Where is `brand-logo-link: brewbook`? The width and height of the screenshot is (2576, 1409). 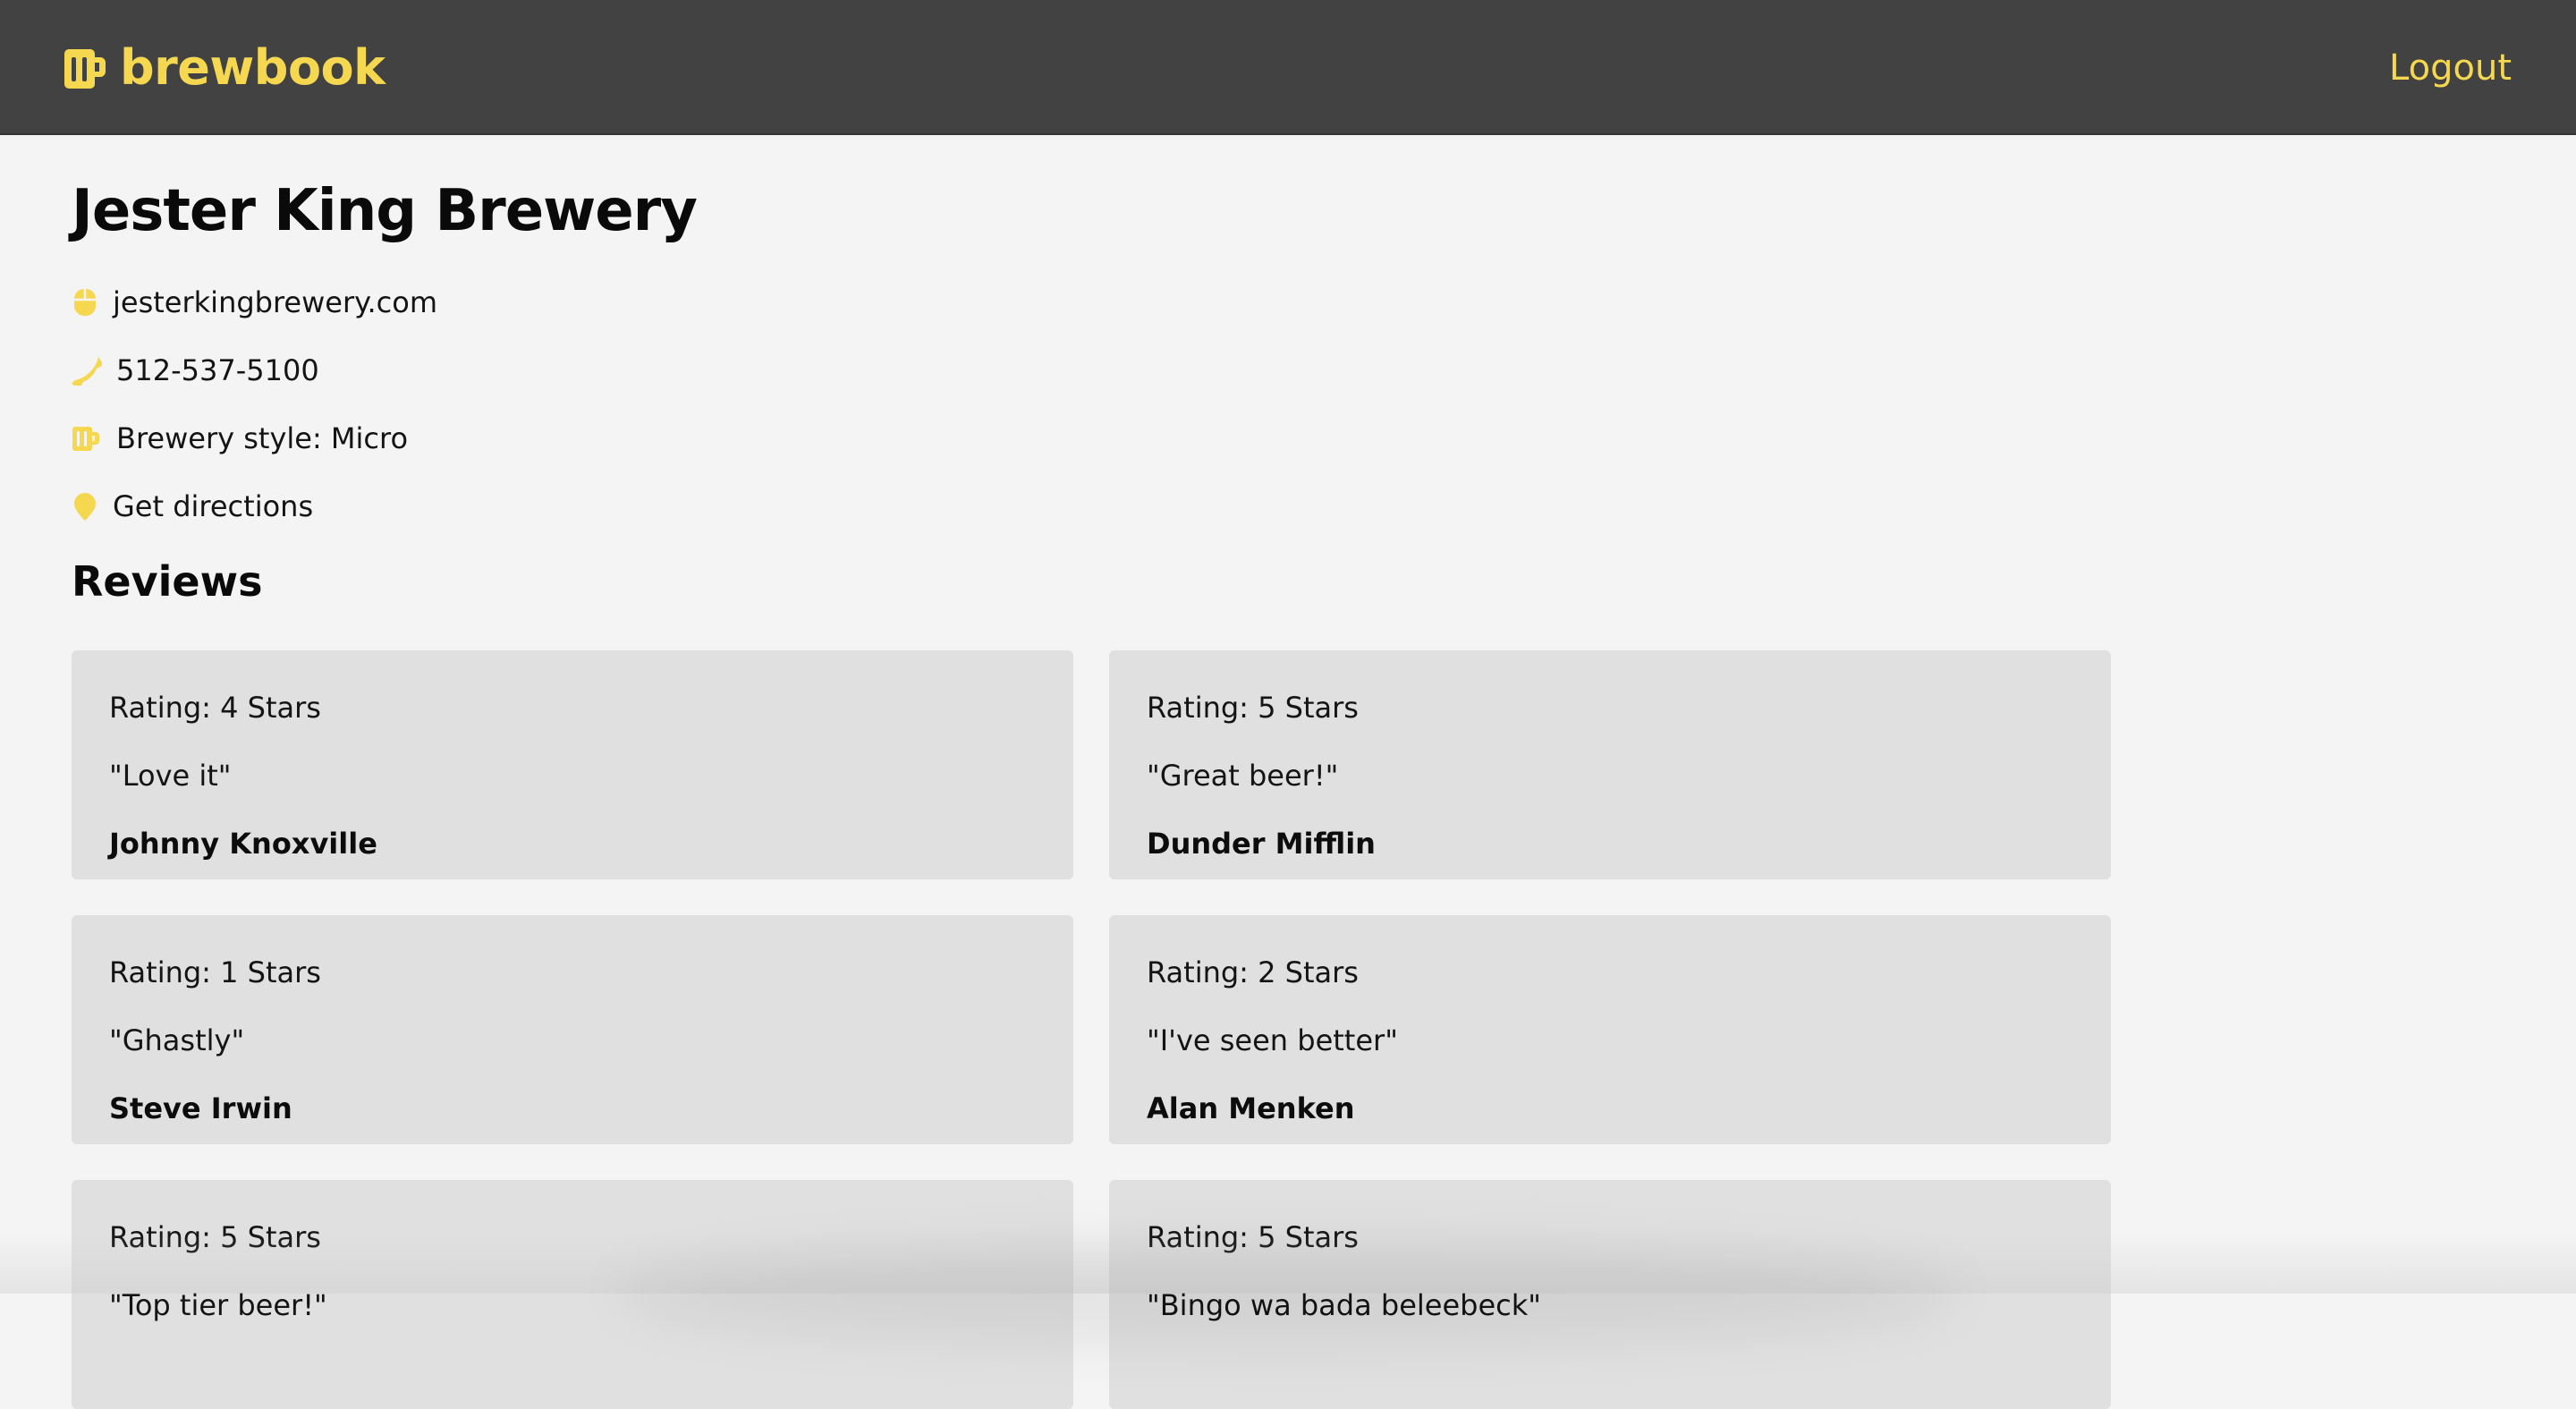
brand-logo-link: brewbook is located at coordinates (224, 68).